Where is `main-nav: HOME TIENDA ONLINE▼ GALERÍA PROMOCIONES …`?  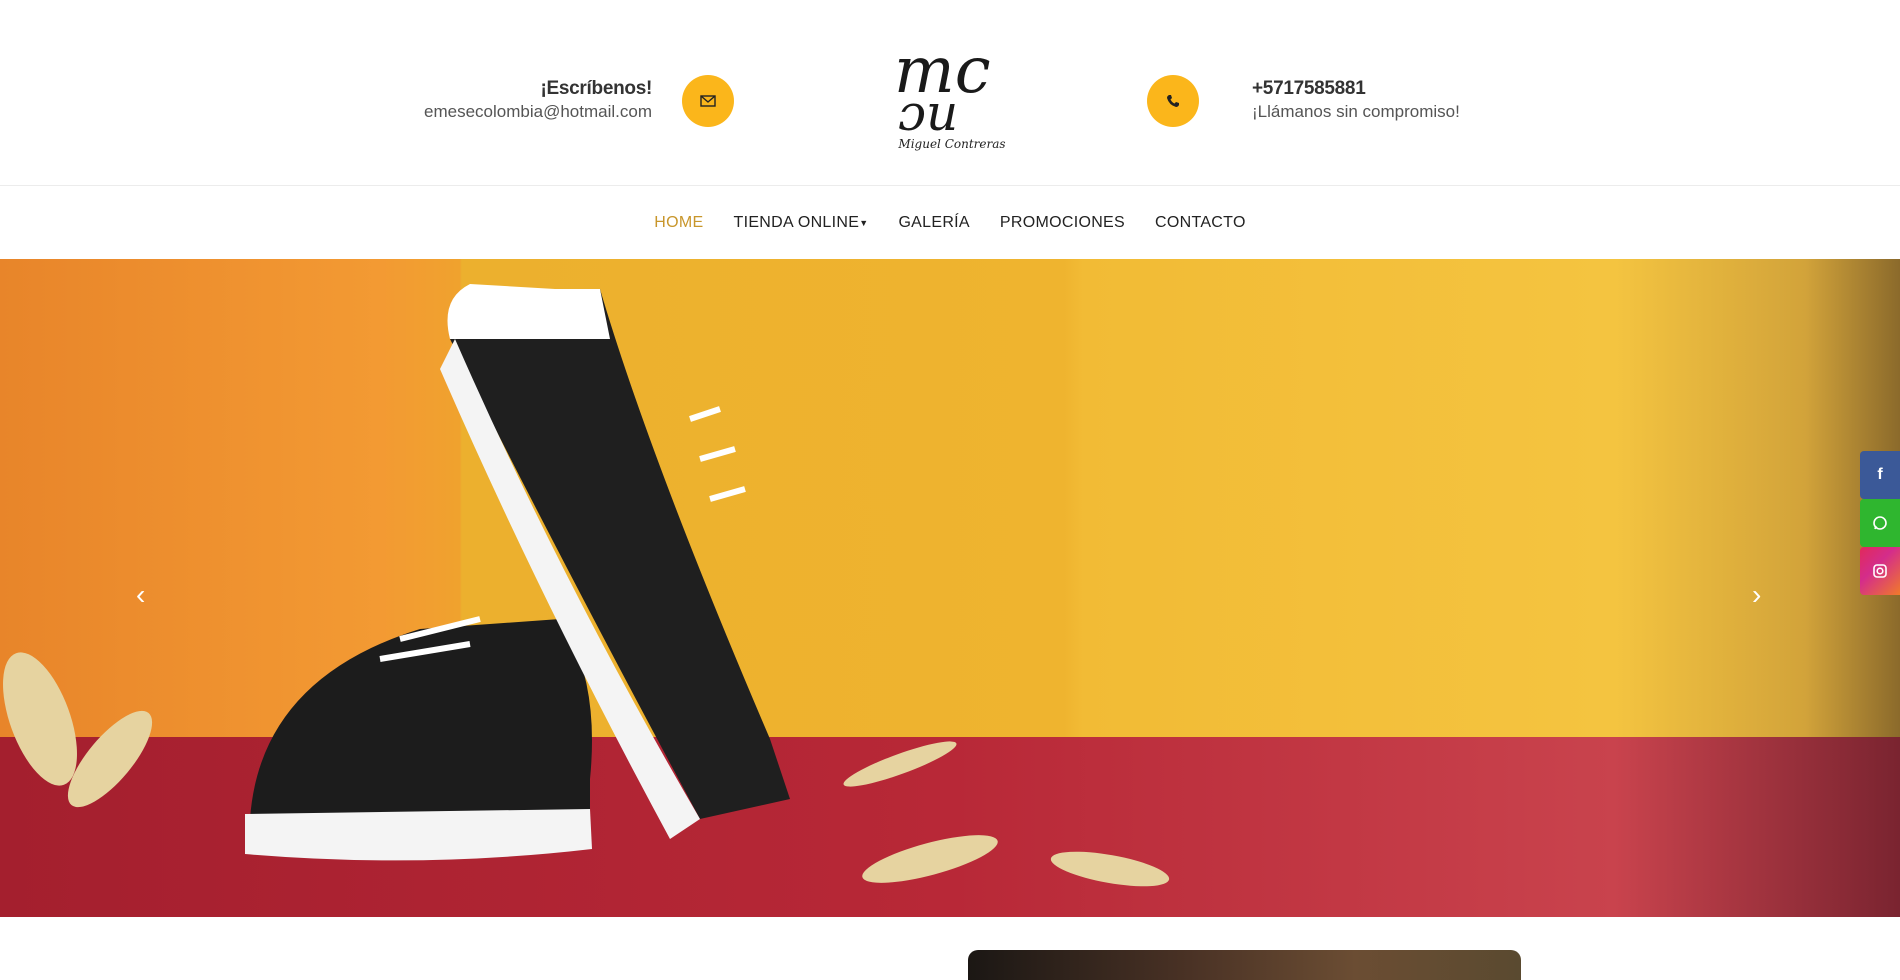 main-nav: HOME TIENDA ONLINE▼ GALERÍA PROMOCIONES … is located at coordinates (950, 222).